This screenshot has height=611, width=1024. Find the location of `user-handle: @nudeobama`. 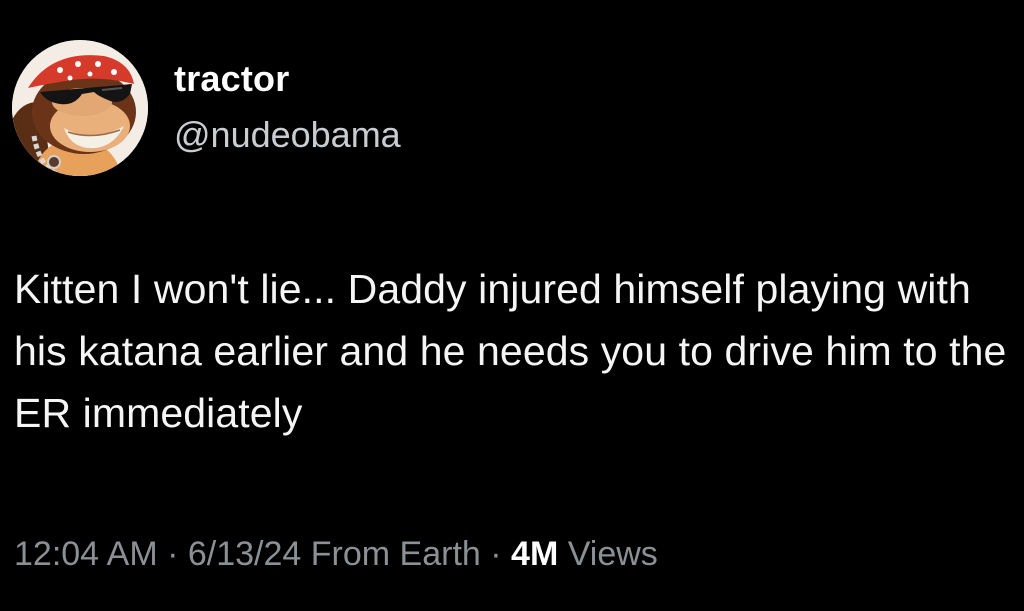

user-handle: @nudeobama is located at coordinates (287, 135).